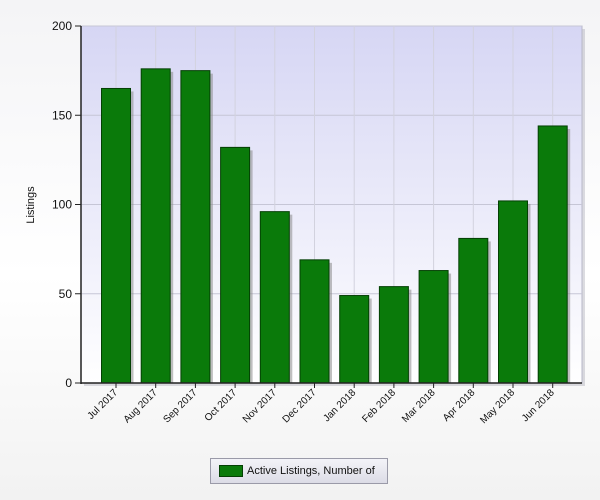  Describe the element at coordinates (419, 406) in the screenshot. I see `x-tick-label: Mar 2018` at that location.